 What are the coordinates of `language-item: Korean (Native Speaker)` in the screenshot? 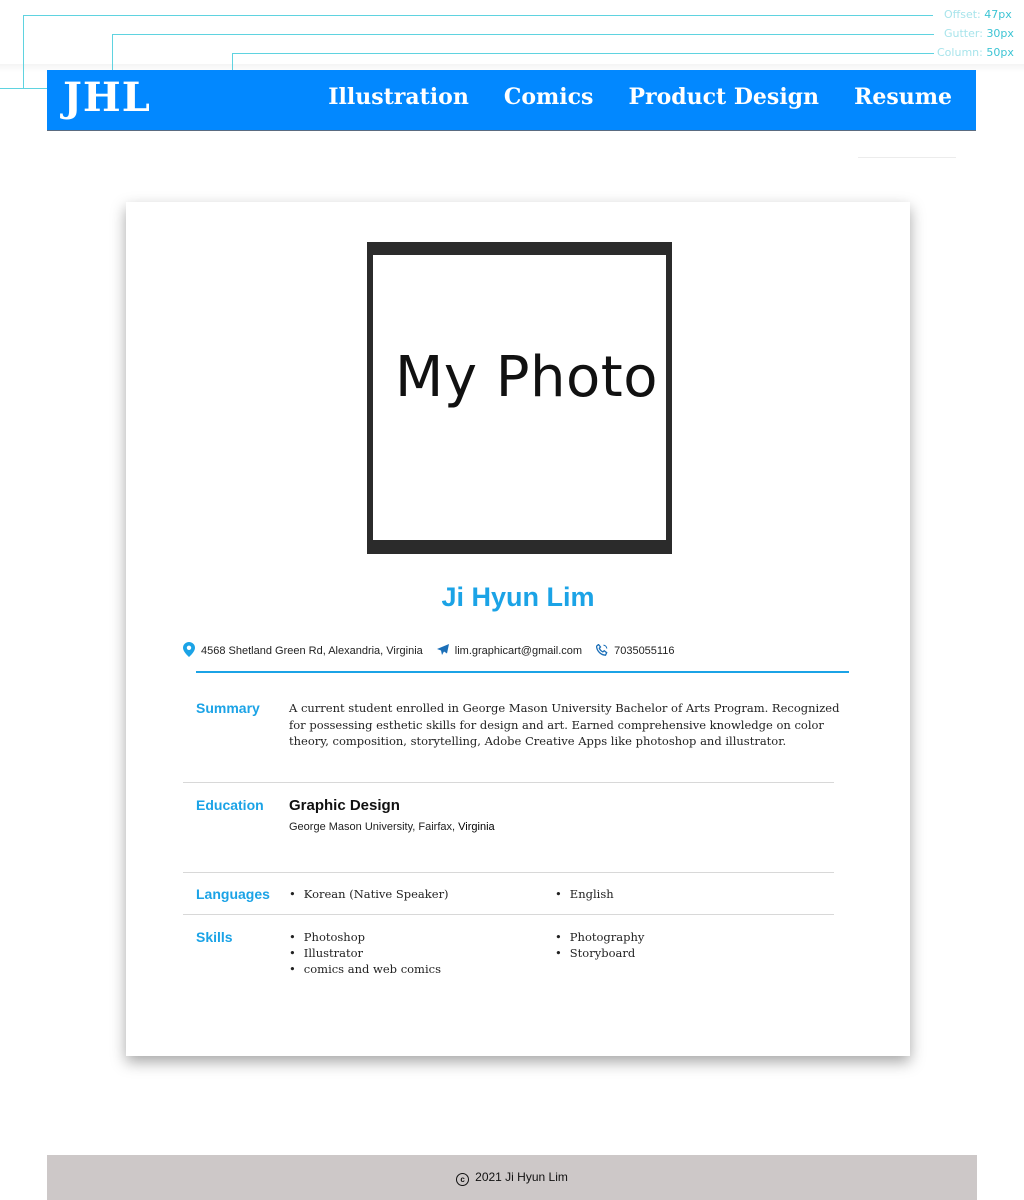 It's located at (369, 894).